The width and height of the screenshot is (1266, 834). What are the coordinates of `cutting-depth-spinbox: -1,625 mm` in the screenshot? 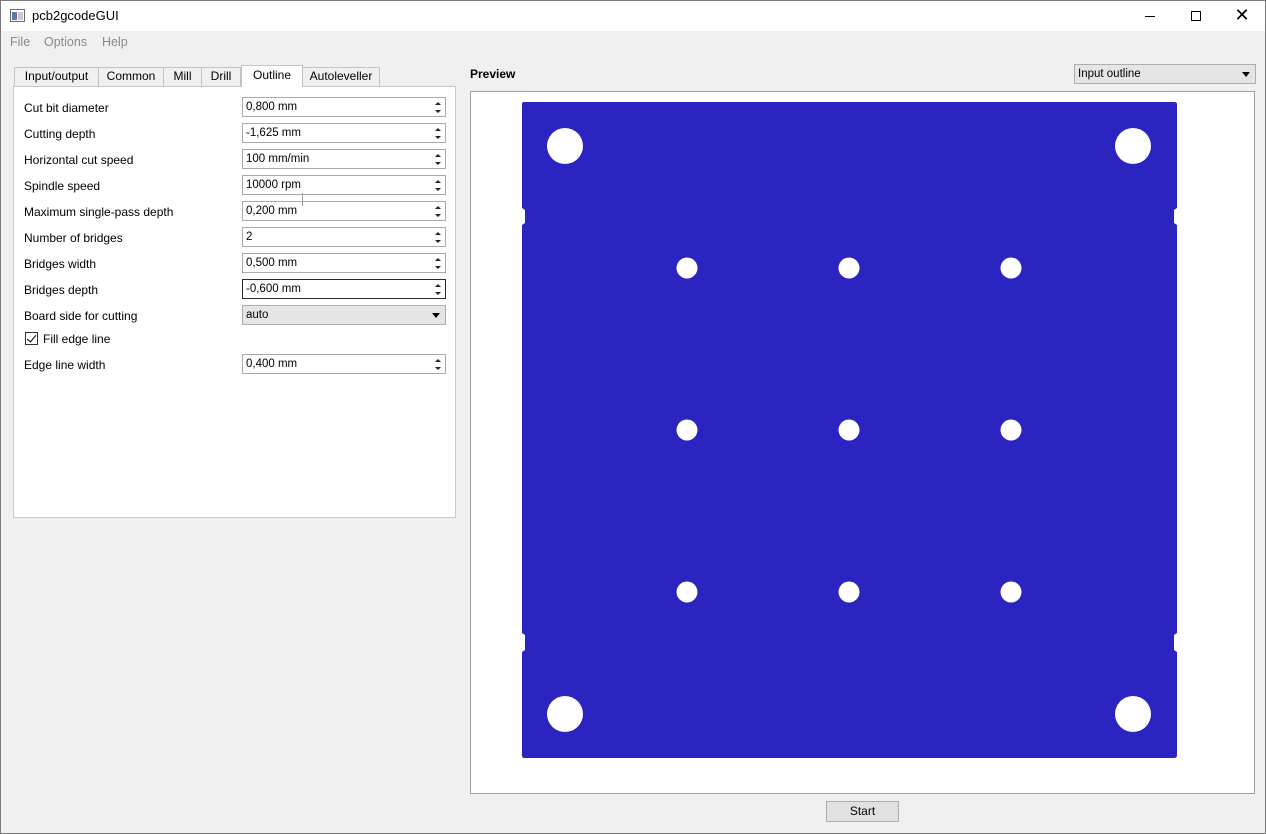 It's located at (344, 133).